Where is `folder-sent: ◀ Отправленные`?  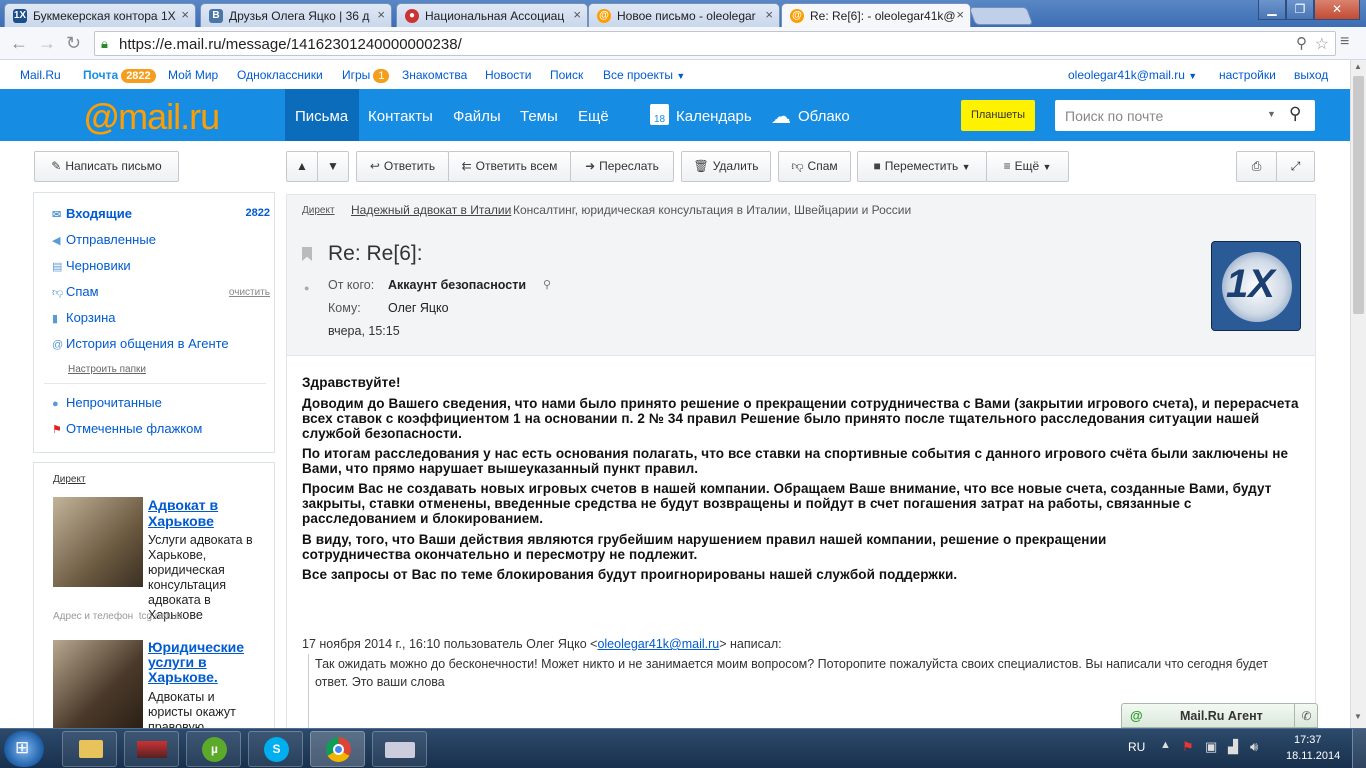 folder-sent: ◀ Отправленные is located at coordinates (104, 239).